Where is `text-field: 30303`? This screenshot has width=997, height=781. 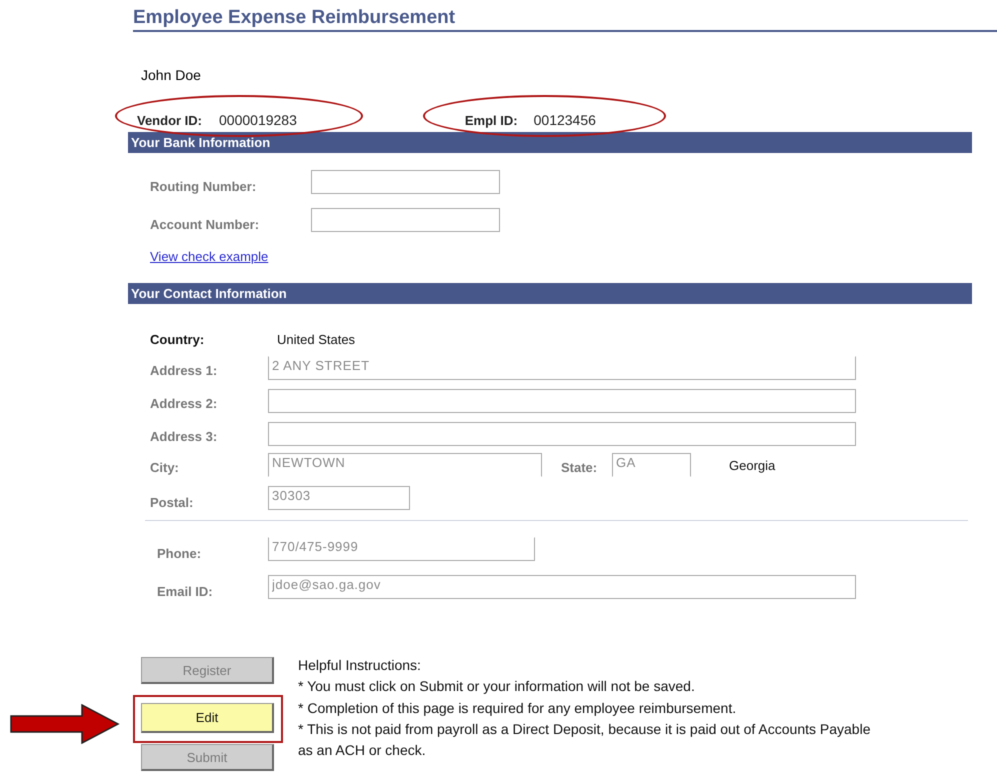 text-field: 30303 is located at coordinates (339, 498).